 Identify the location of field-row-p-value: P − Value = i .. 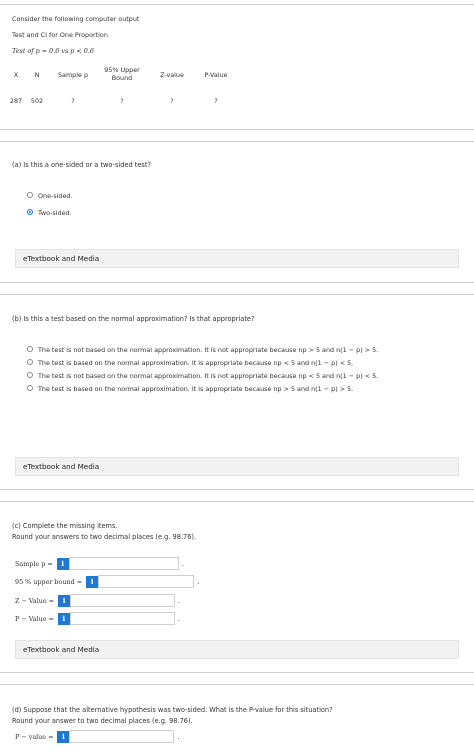
(97, 618).